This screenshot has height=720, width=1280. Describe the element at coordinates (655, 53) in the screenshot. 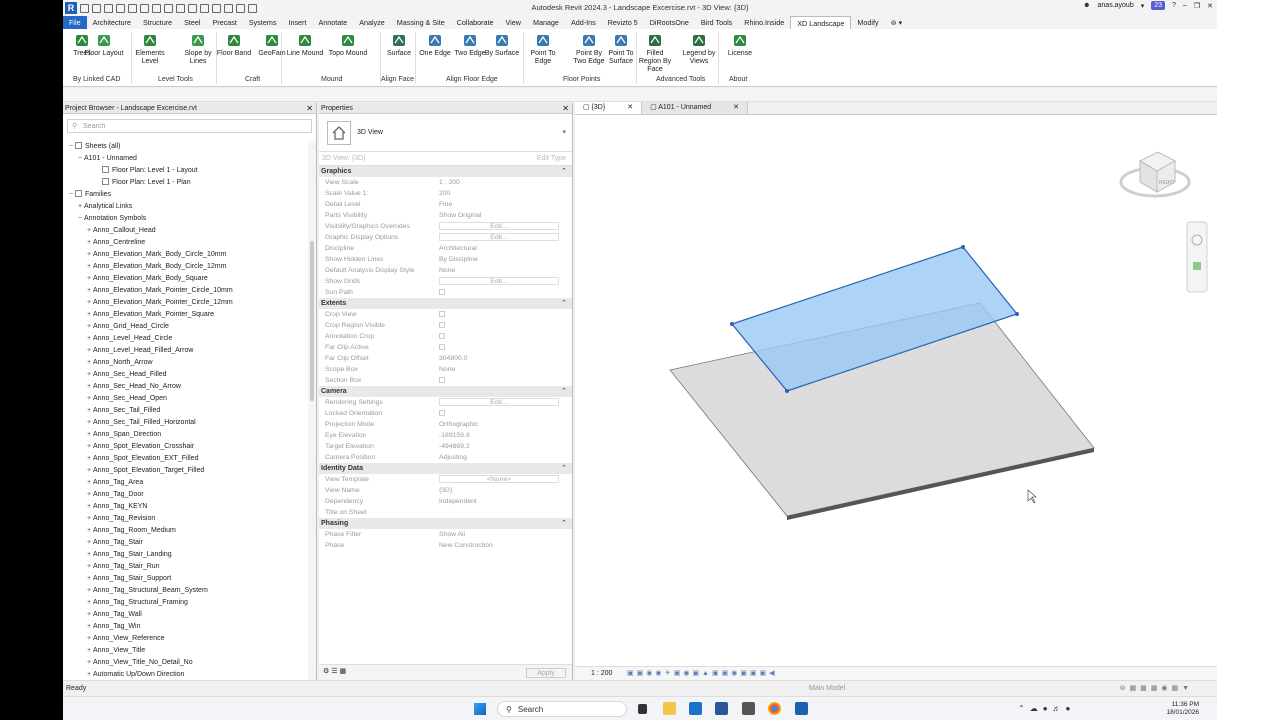

I see `filled-region-by-face-button: Filled Region By Face` at that location.